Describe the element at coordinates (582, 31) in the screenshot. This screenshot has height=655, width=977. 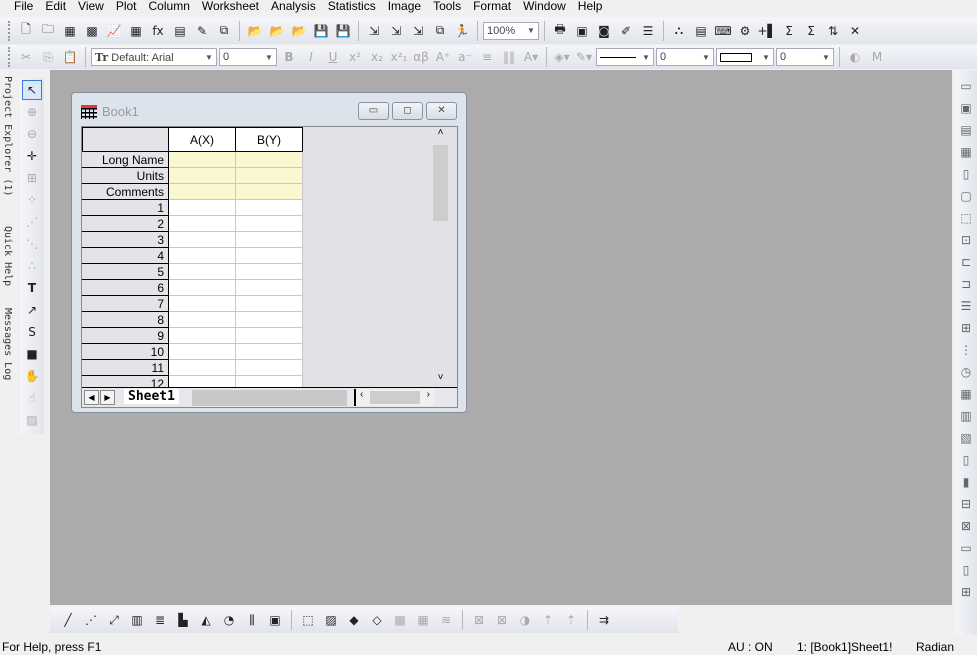
I see `slideshow-icon: ▣` at that location.